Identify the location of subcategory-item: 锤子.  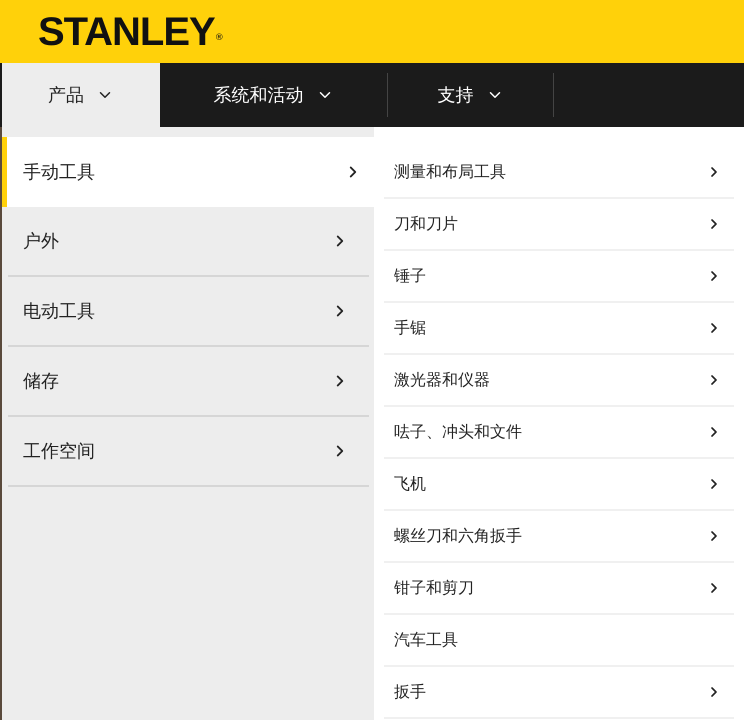
(559, 277).